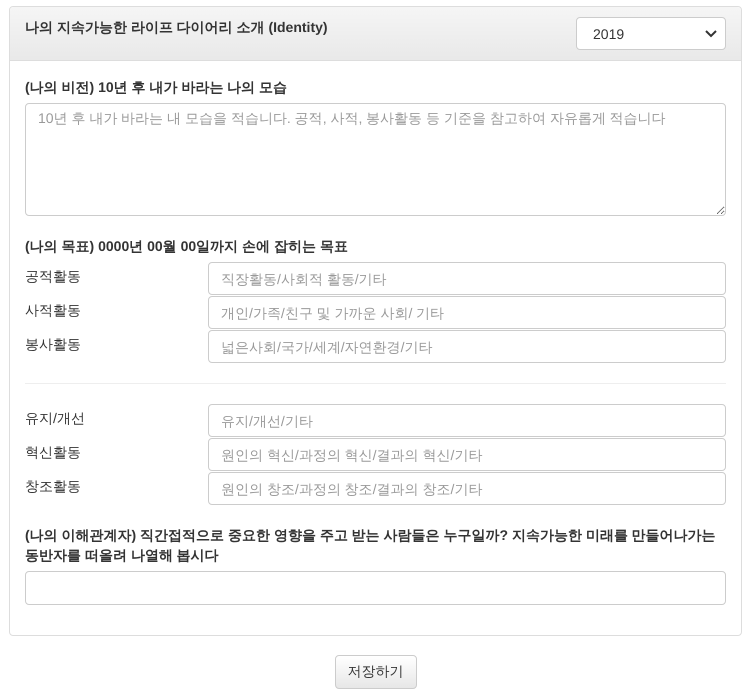  What do you see at coordinates (467, 278) in the screenshot?
I see `input-field: 직장활동/사회적 활동/기타` at bounding box center [467, 278].